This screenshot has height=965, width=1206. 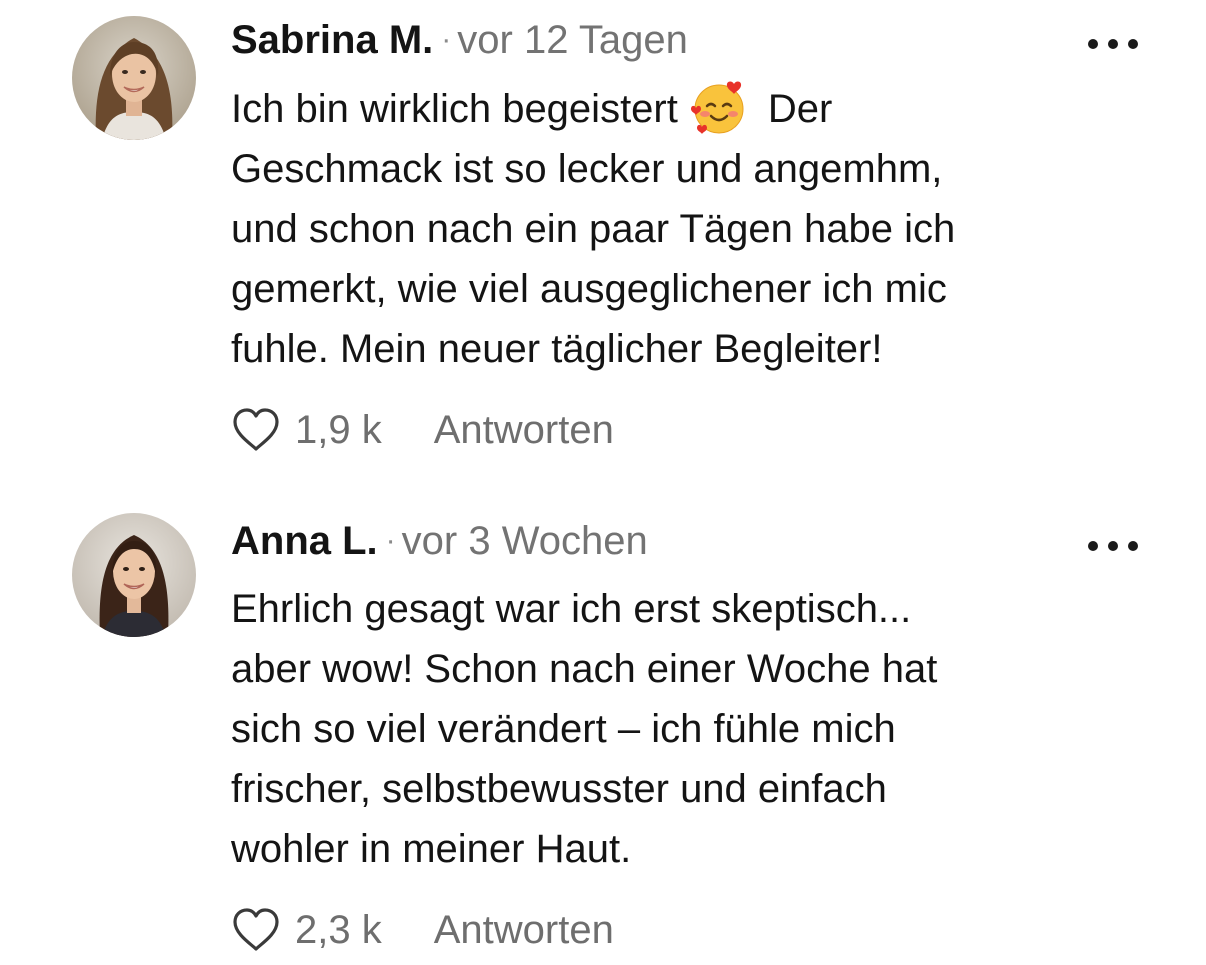 What do you see at coordinates (800, 109) in the screenshot?
I see `comment-line-text: Der` at bounding box center [800, 109].